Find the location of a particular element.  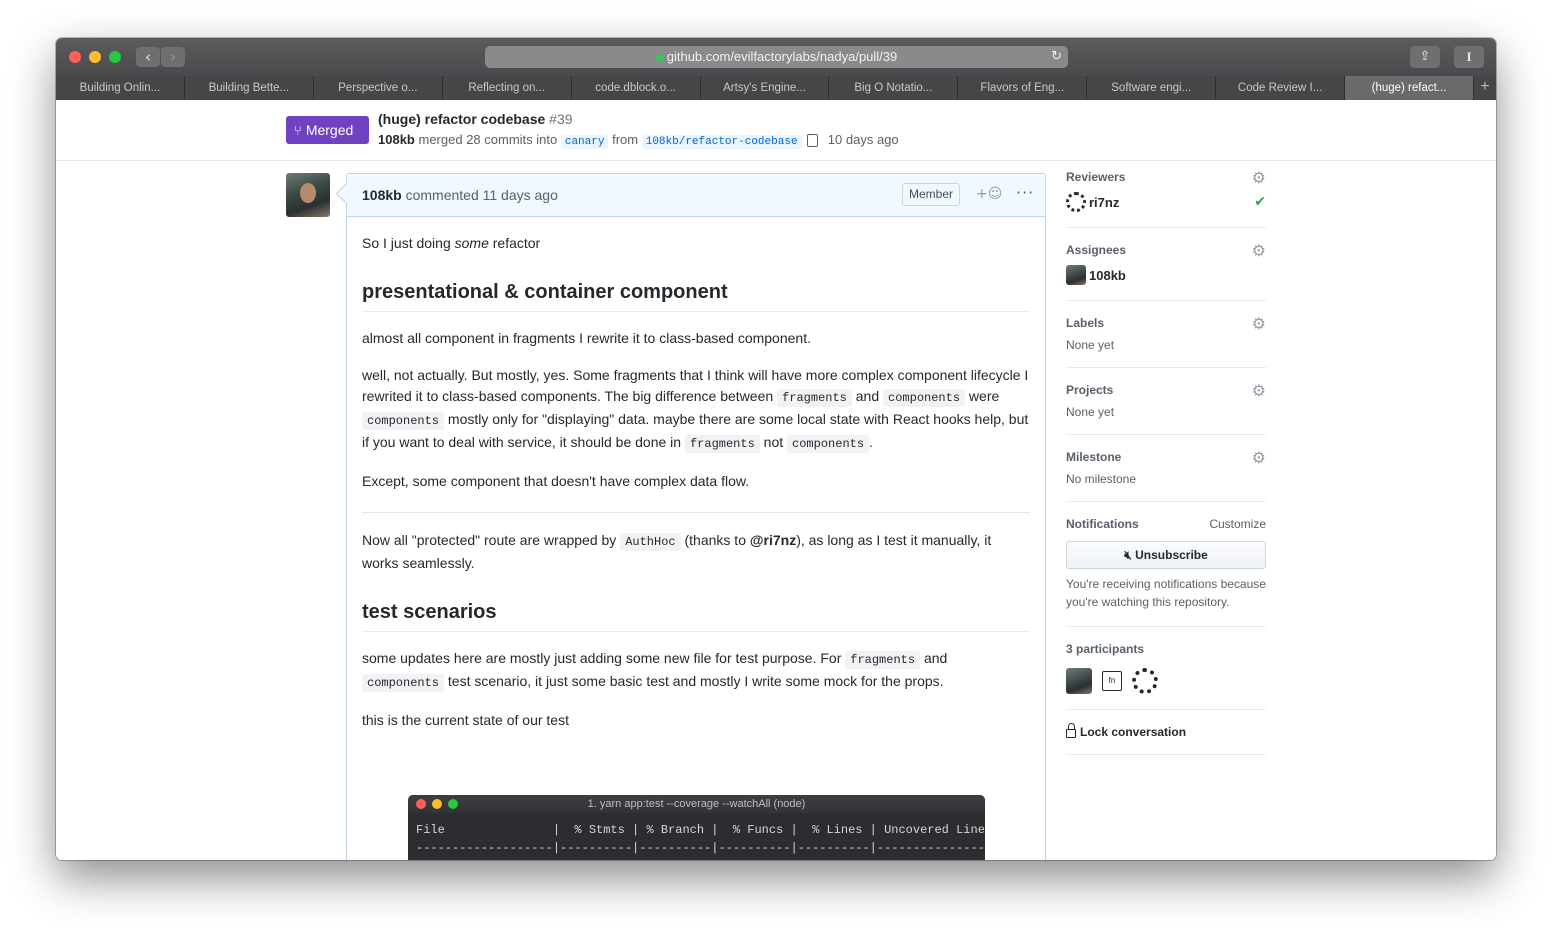

pr-title-text: (huge) refactor codebase is located at coordinates (462, 119).